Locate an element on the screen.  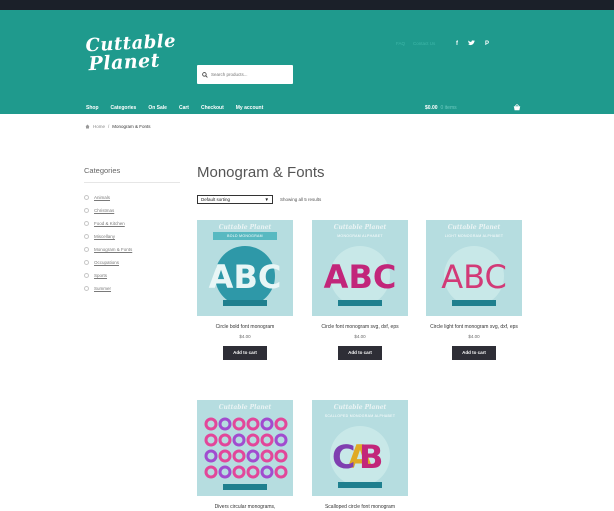
cart-amount: $0.00 is located at coordinates (431, 108).